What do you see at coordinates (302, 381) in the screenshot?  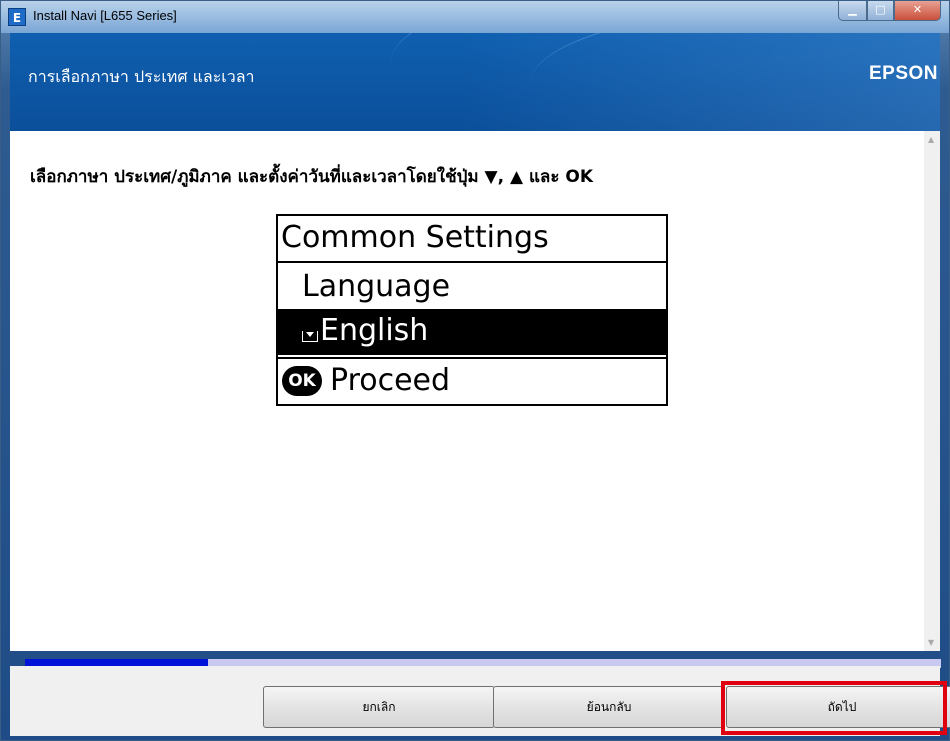 I see `ok-icon: OK` at bounding box center [302, 381].